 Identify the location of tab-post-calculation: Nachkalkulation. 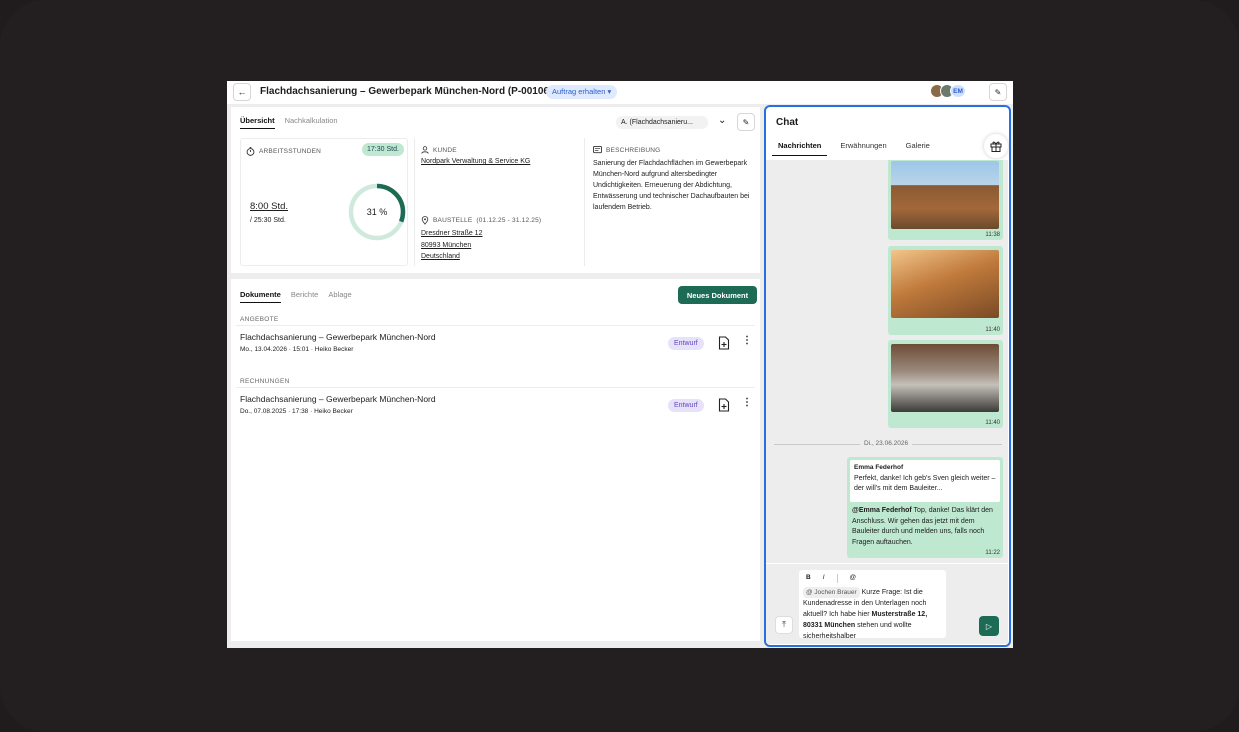
(311, 122).